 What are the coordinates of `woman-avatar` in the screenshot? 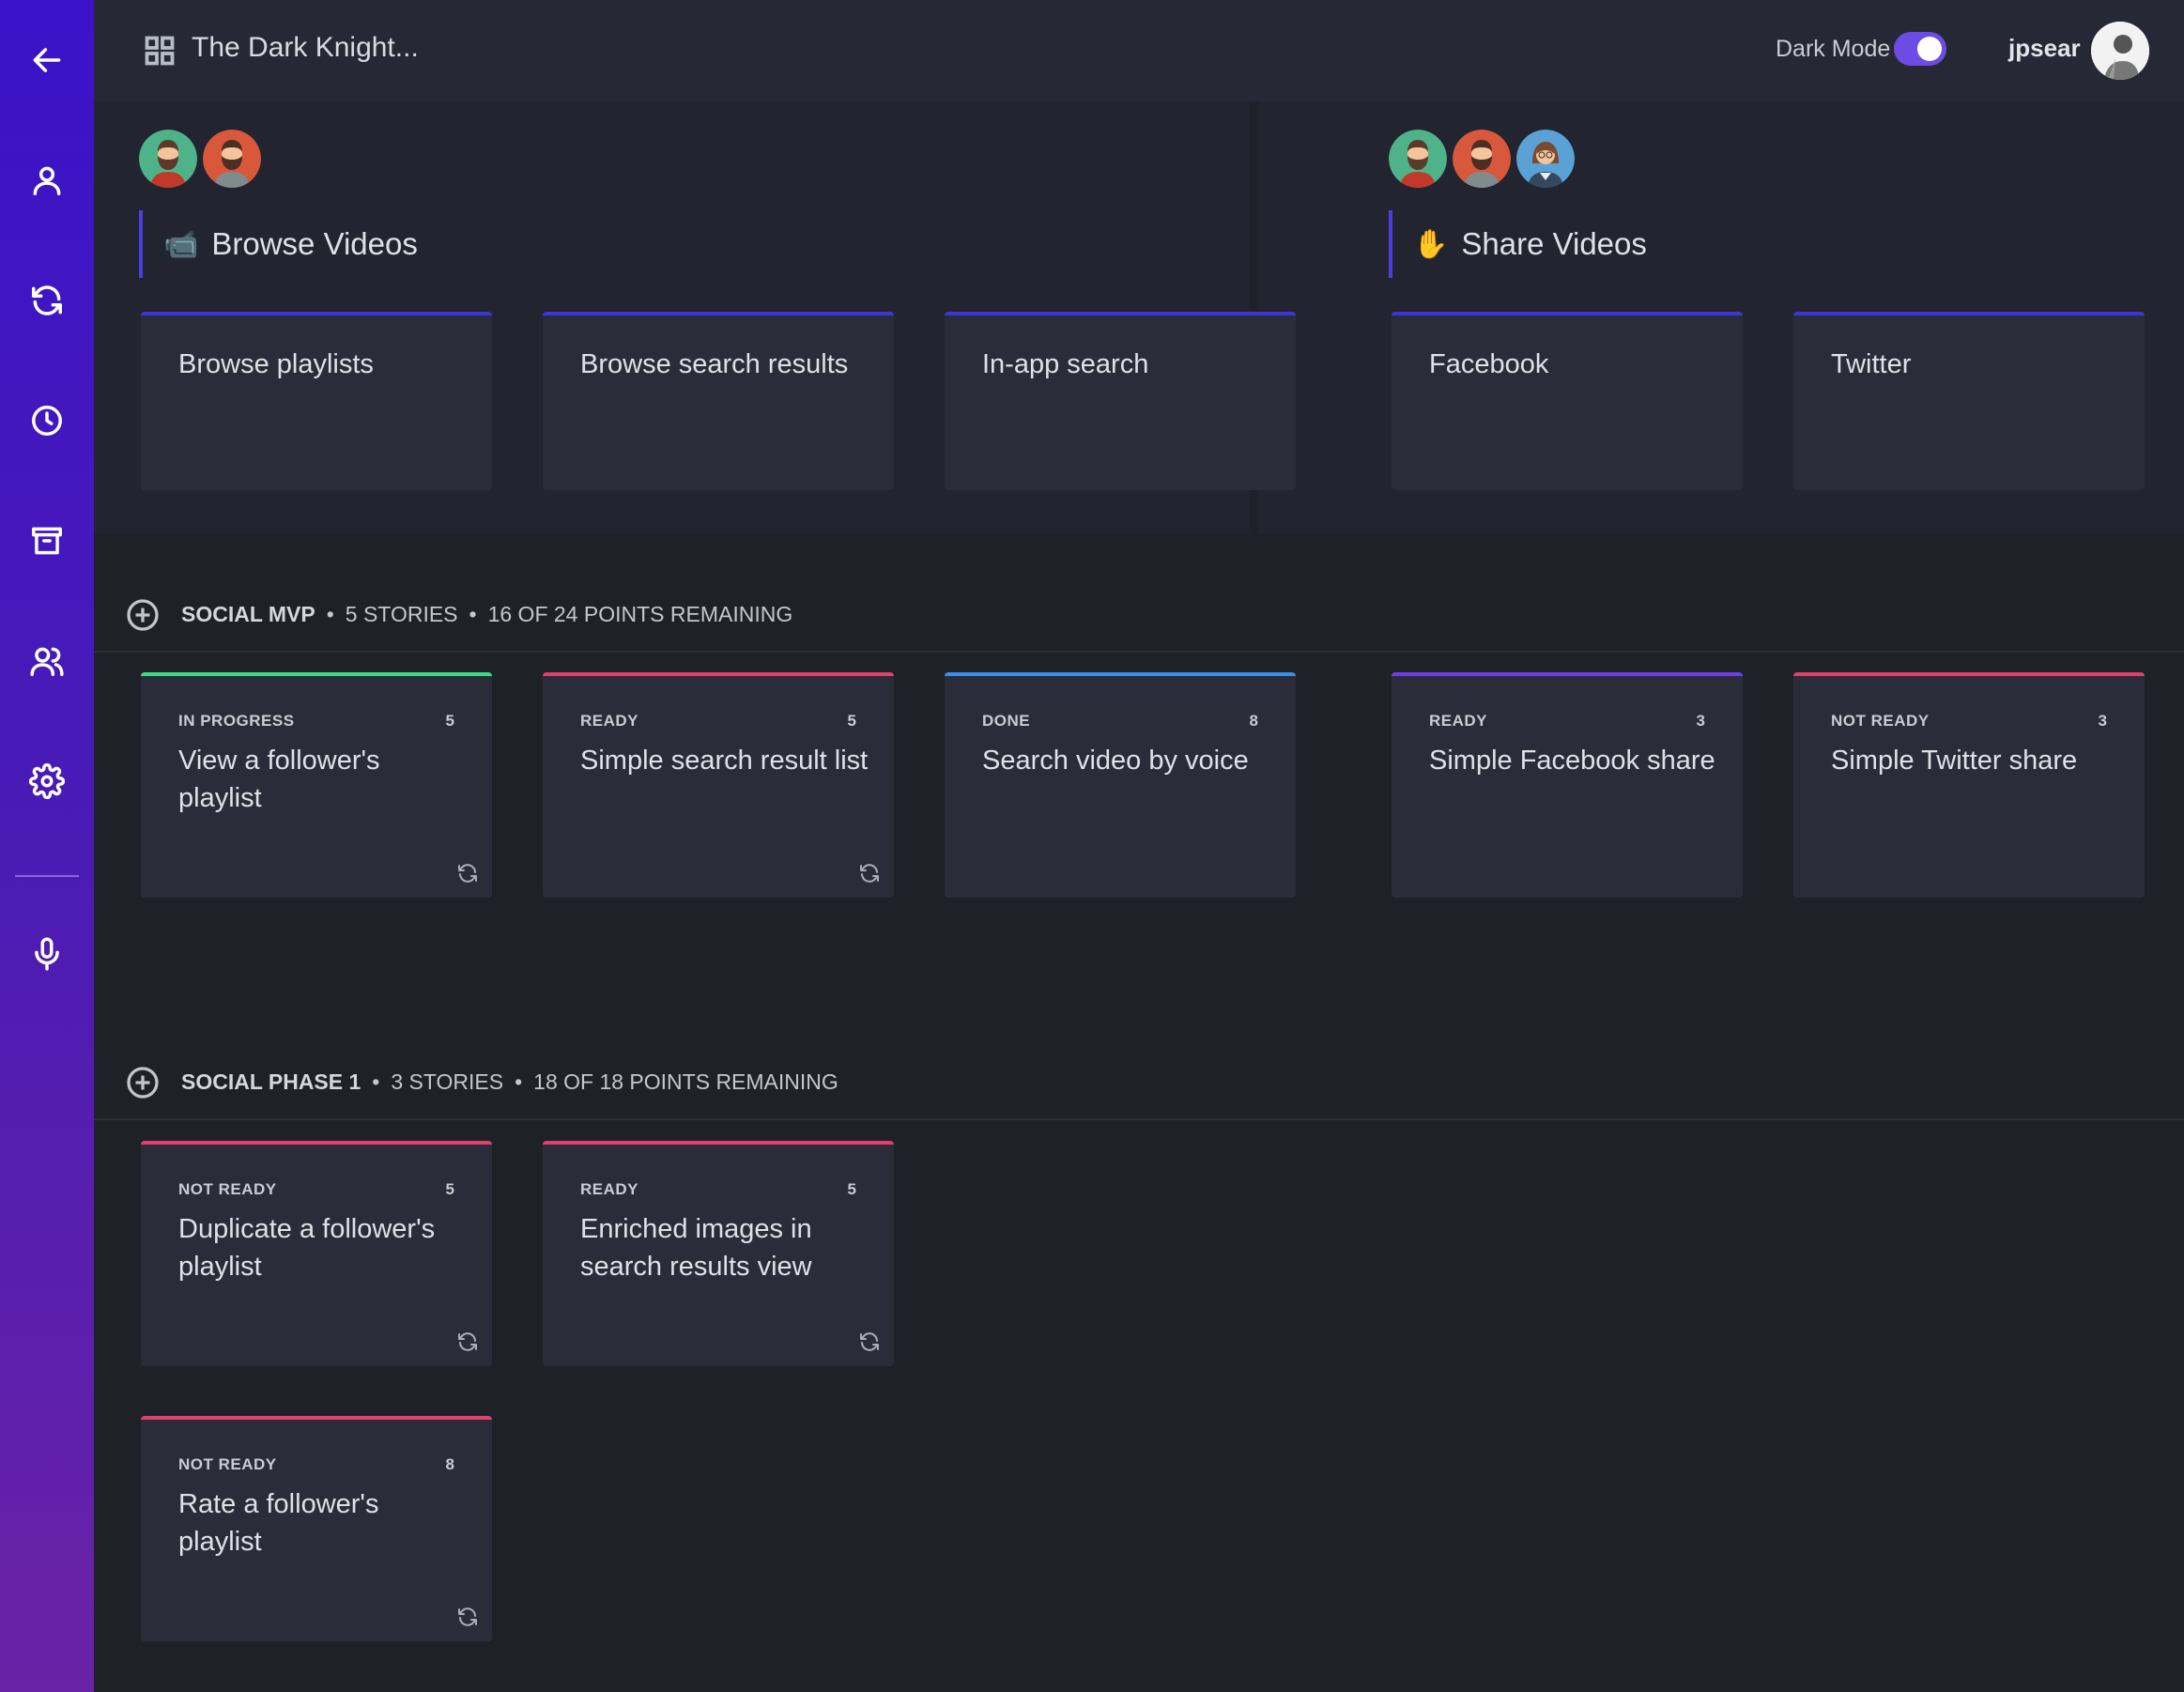 It's located at (1545, 159).